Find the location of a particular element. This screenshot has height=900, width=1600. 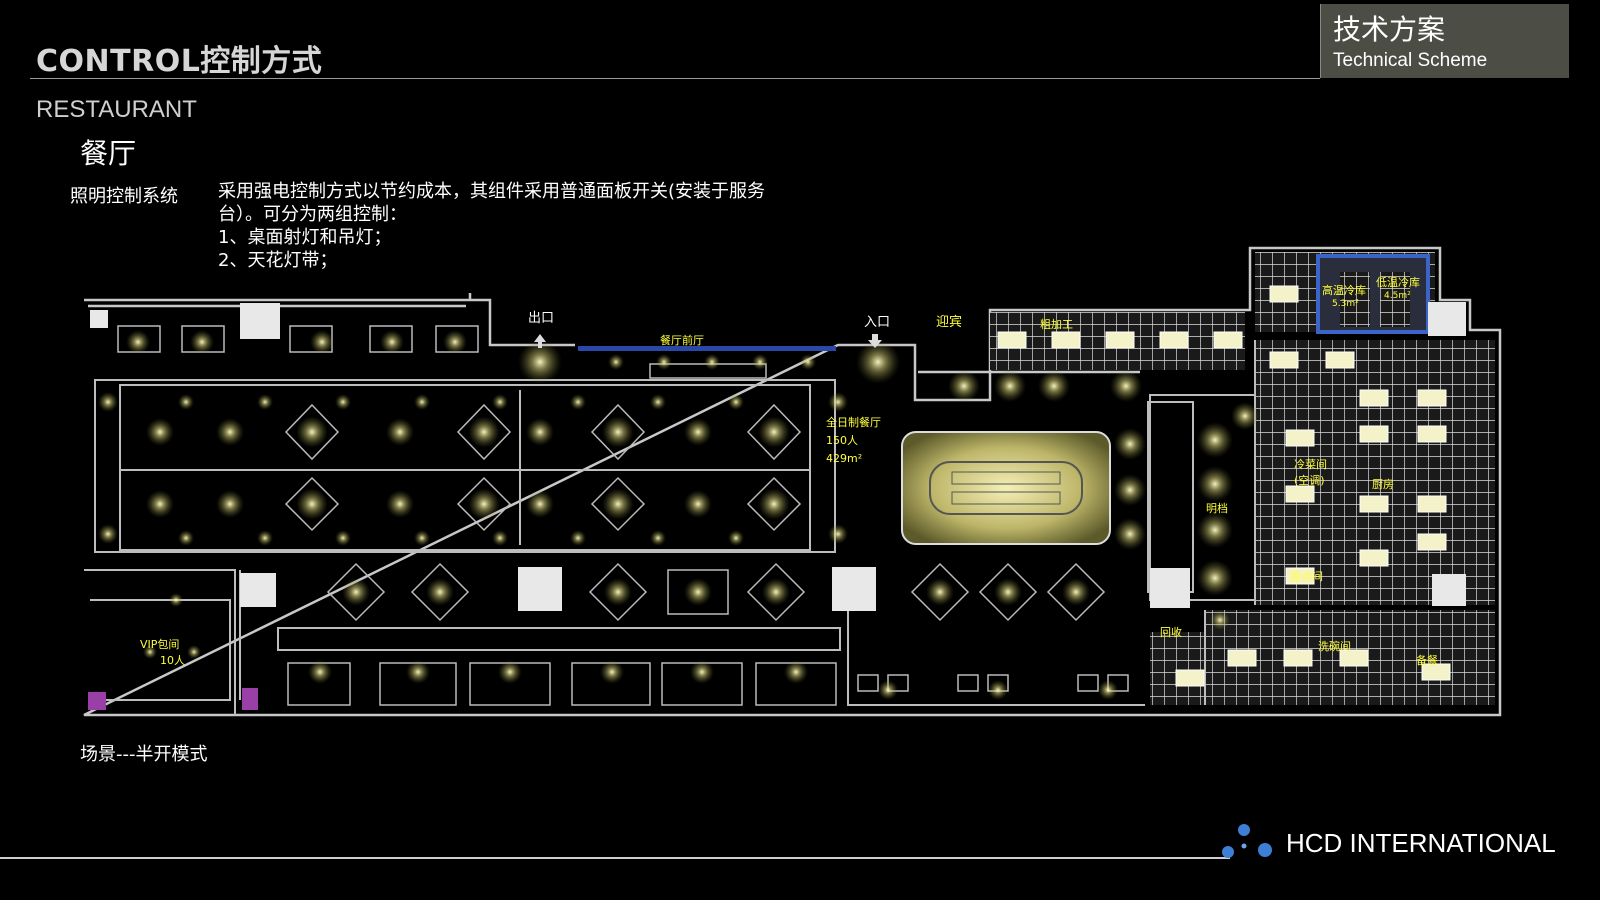

footer-divider is located at coordinates (615, 858).